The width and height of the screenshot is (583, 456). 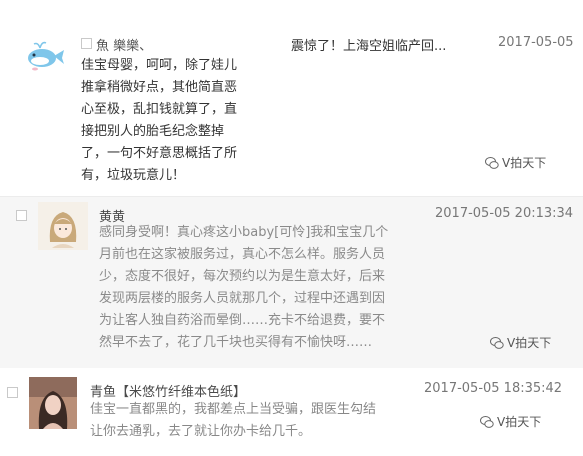 I want to click on comment-line: 感同身受啊！真心疼这小baby[可怜]我和宝宝几个, so click(x=244, y=232).